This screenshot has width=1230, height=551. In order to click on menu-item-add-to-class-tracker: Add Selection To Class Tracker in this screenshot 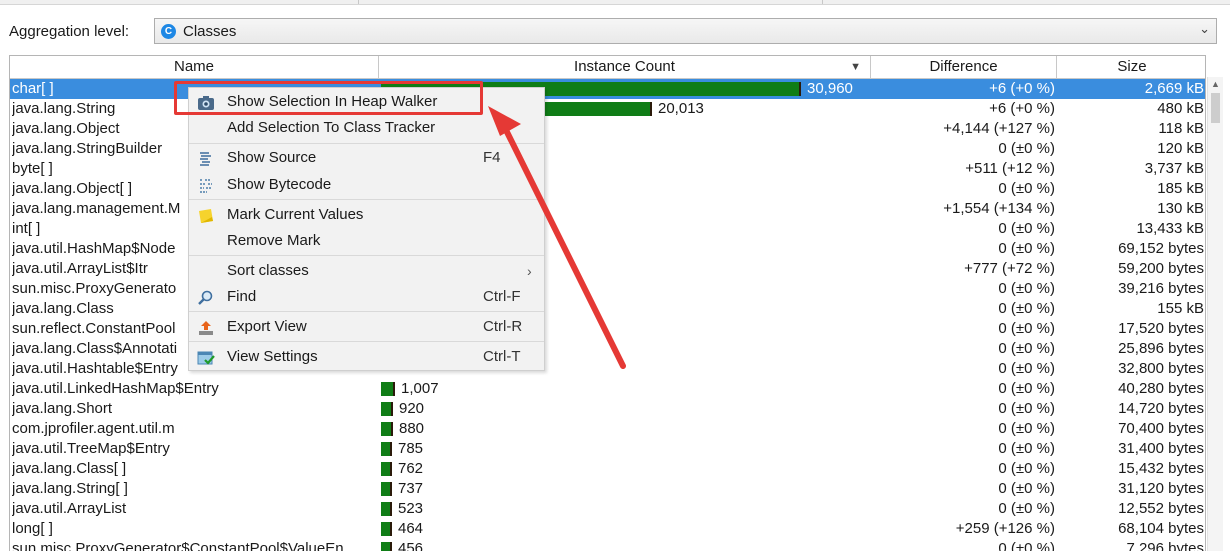, I will do `click(366, 128)`.